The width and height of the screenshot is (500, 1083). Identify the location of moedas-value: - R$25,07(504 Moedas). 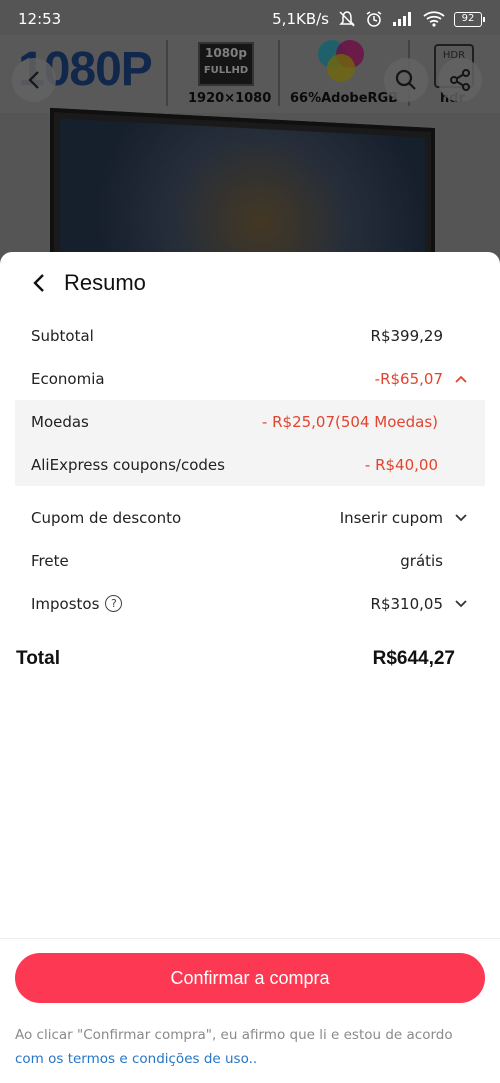
(349, 421).